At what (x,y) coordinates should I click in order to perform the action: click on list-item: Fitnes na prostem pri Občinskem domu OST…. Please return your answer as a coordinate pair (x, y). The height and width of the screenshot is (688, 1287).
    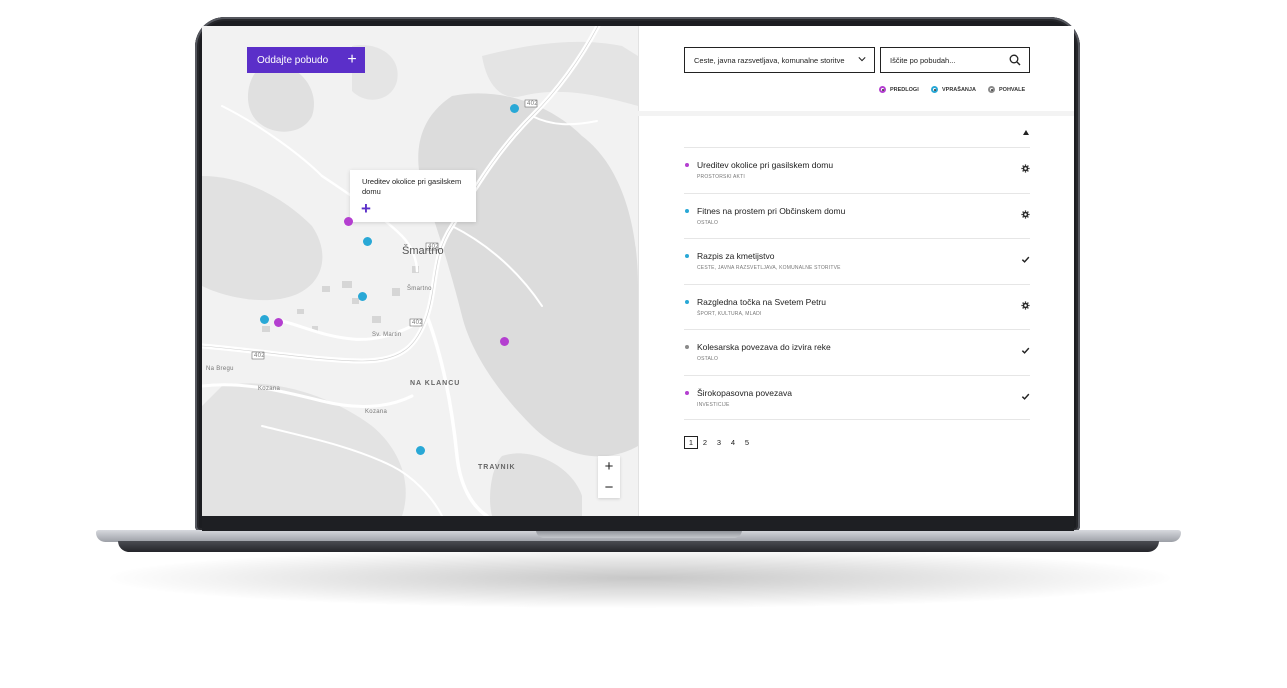
    Looking at the image, I should click on (857, 215).